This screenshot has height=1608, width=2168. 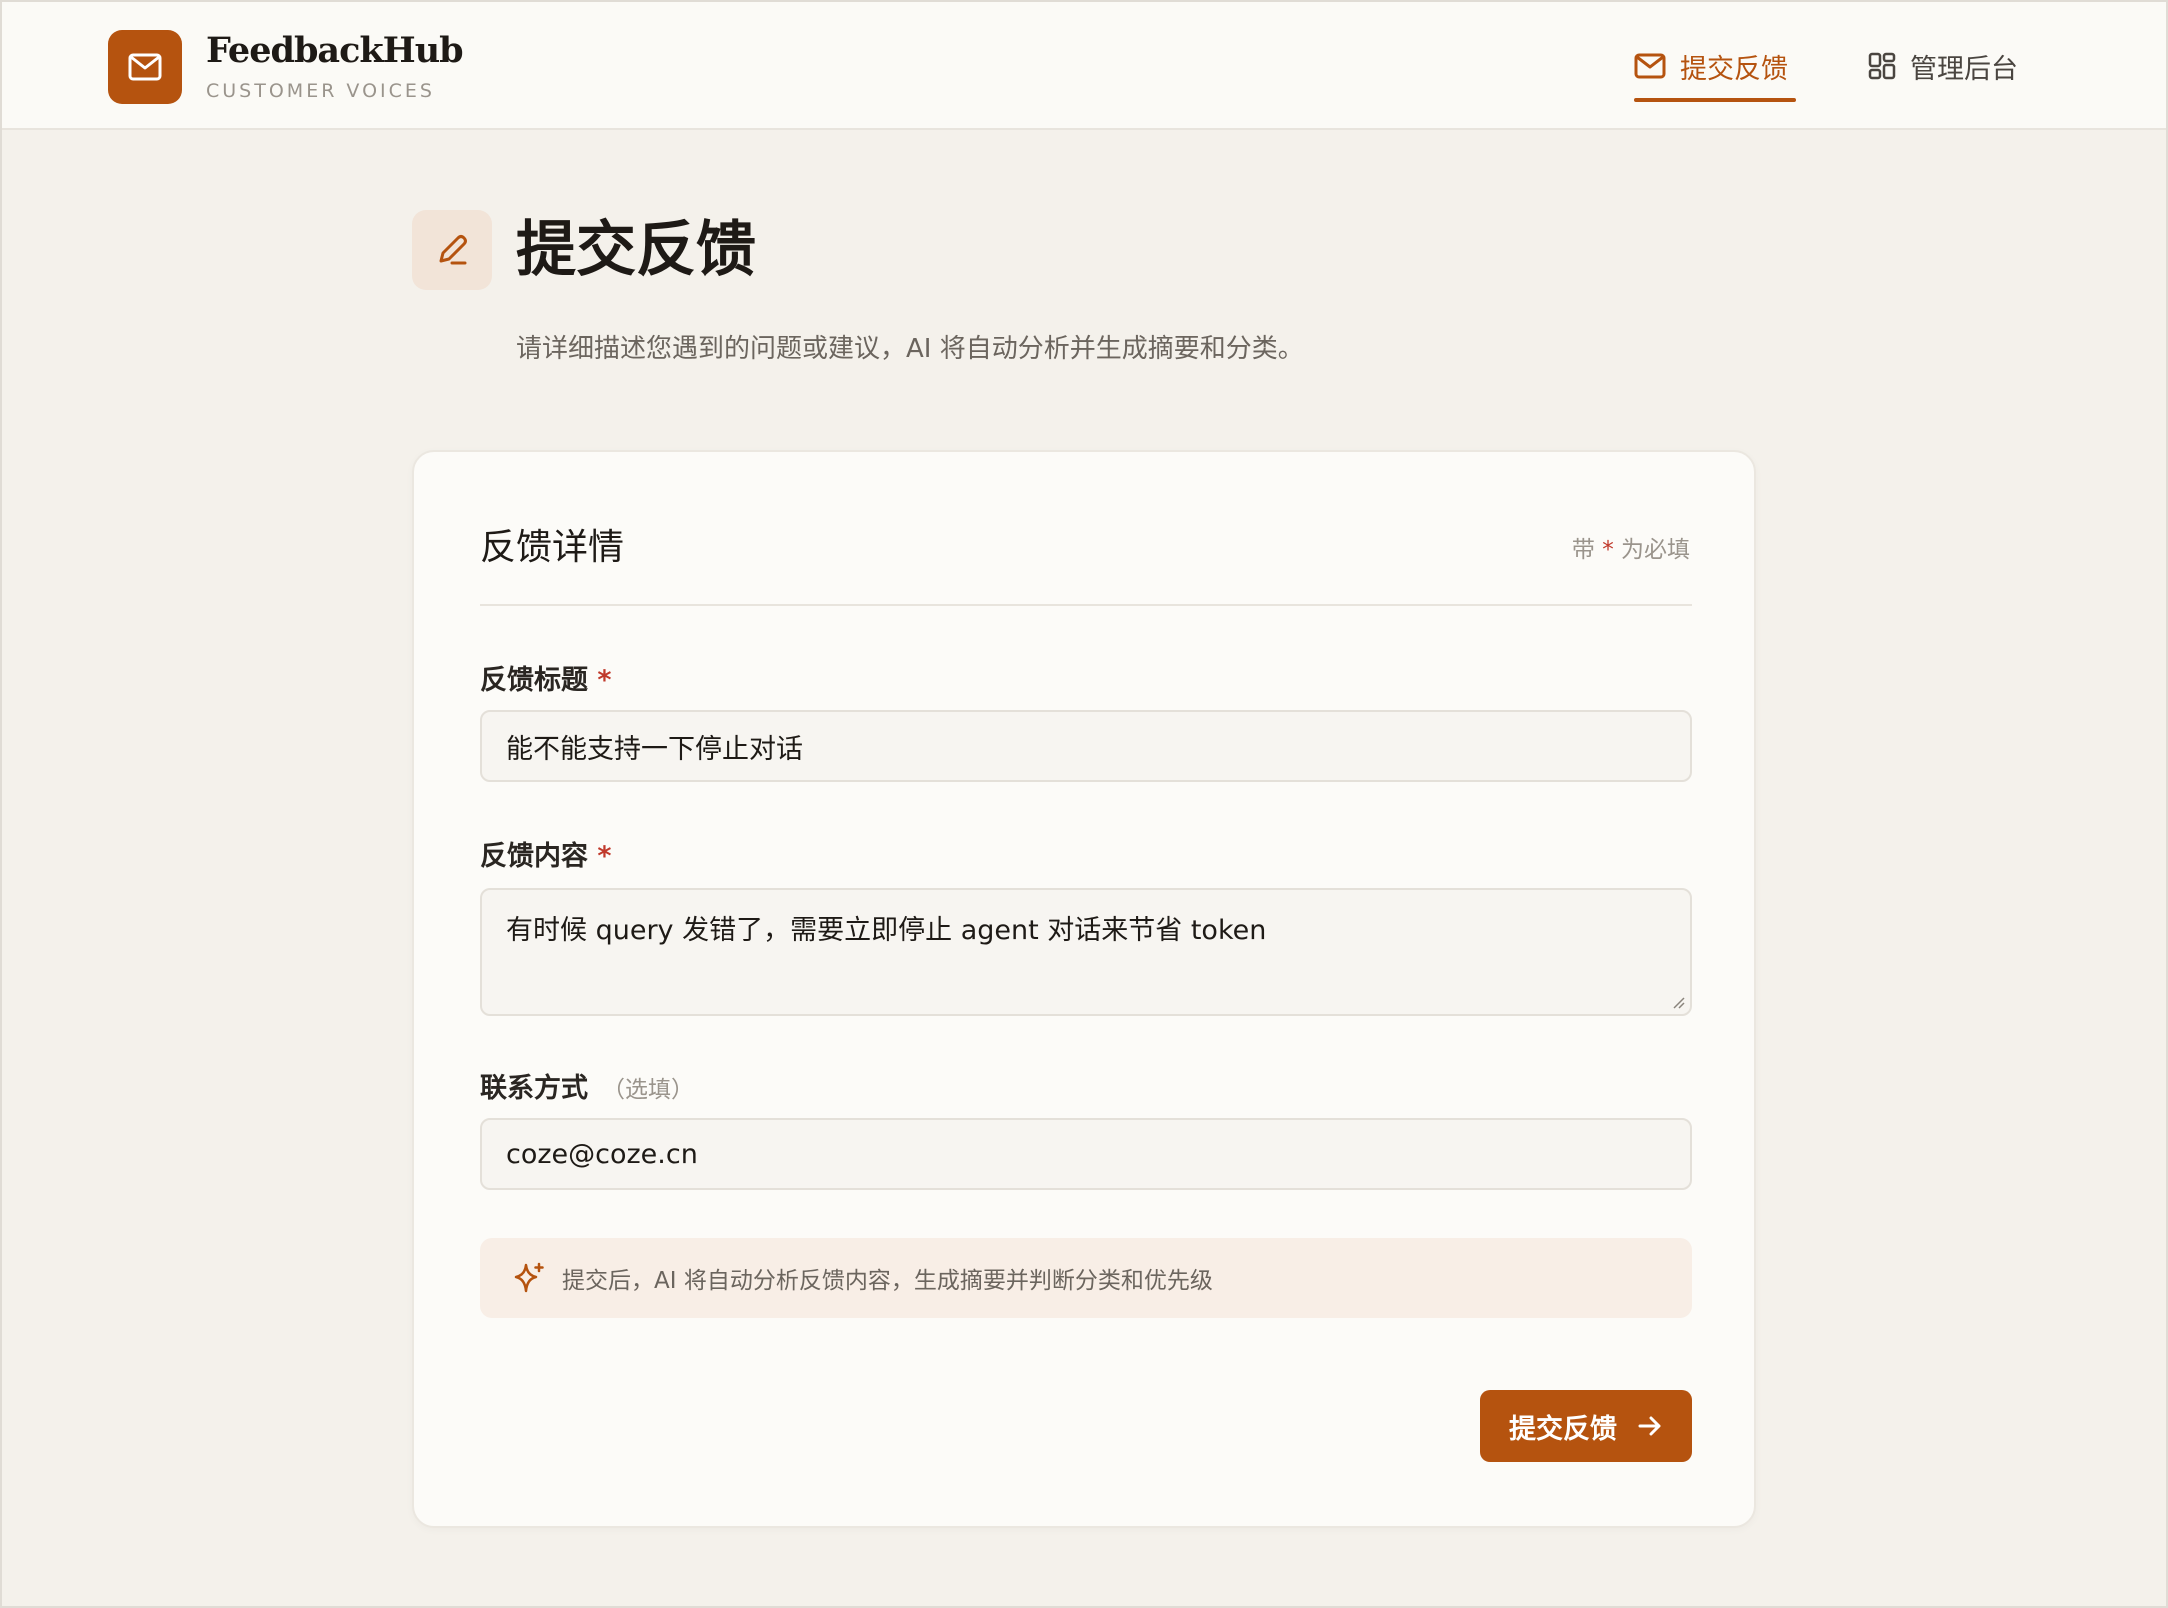 What do you see at coordinates (602, 1154) in the screenshot?
I see `contact-input-value: coze@coze.cn` at bounding box center [602, 1154].